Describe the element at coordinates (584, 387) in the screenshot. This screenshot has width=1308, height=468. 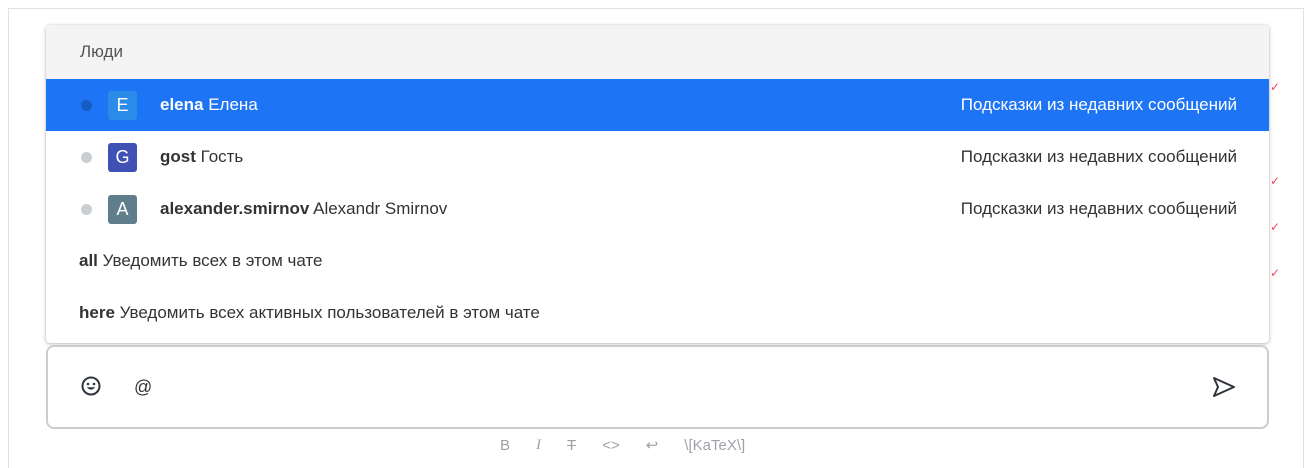
I see `message-input` at that location.